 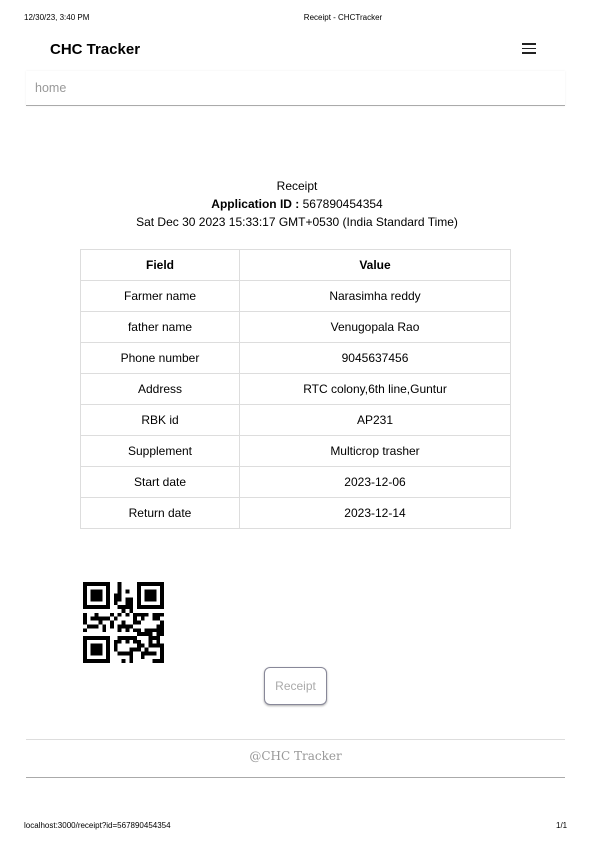 I want to click on value-cell: Multicrop trasher, so click(x=375, y=451).